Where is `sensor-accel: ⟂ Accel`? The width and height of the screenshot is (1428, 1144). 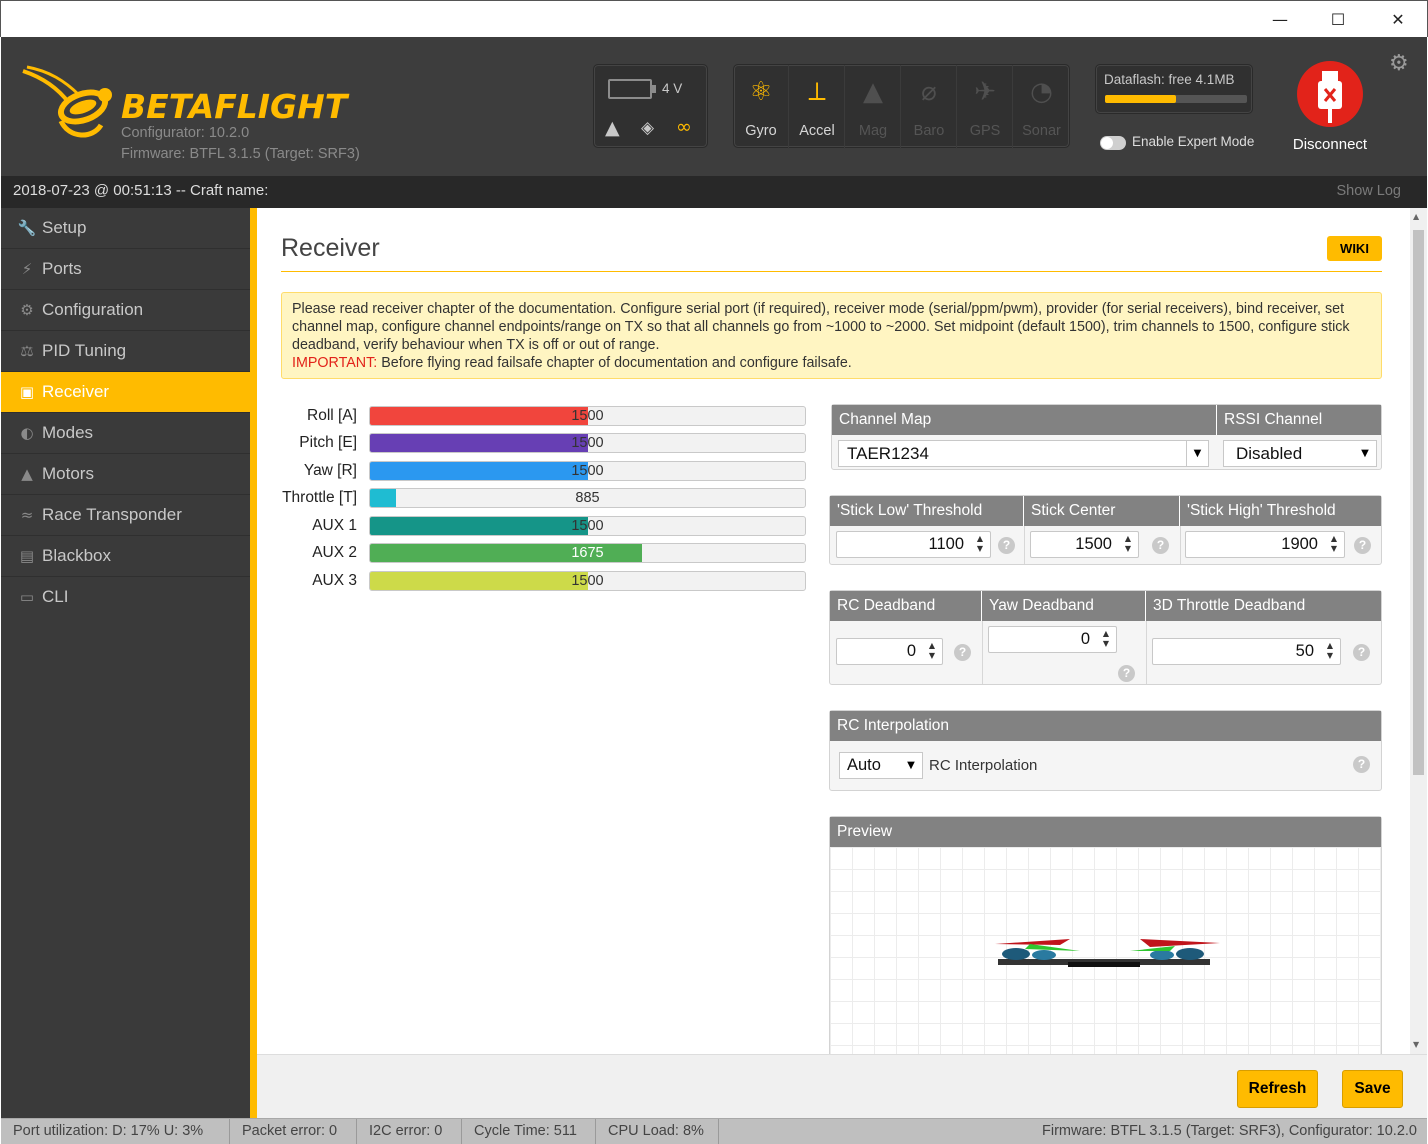 sensor-accel: ⟂ Accel is located at coordinates (817, 107).